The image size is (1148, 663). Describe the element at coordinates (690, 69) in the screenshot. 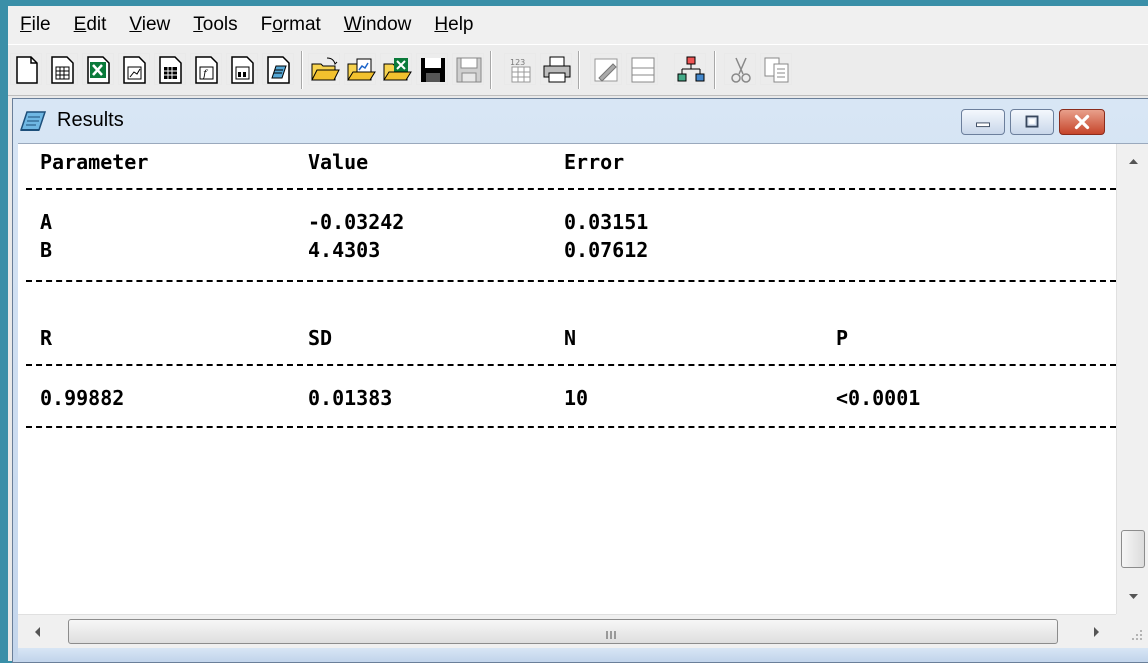

I see `project-explorer-icon` at that location.